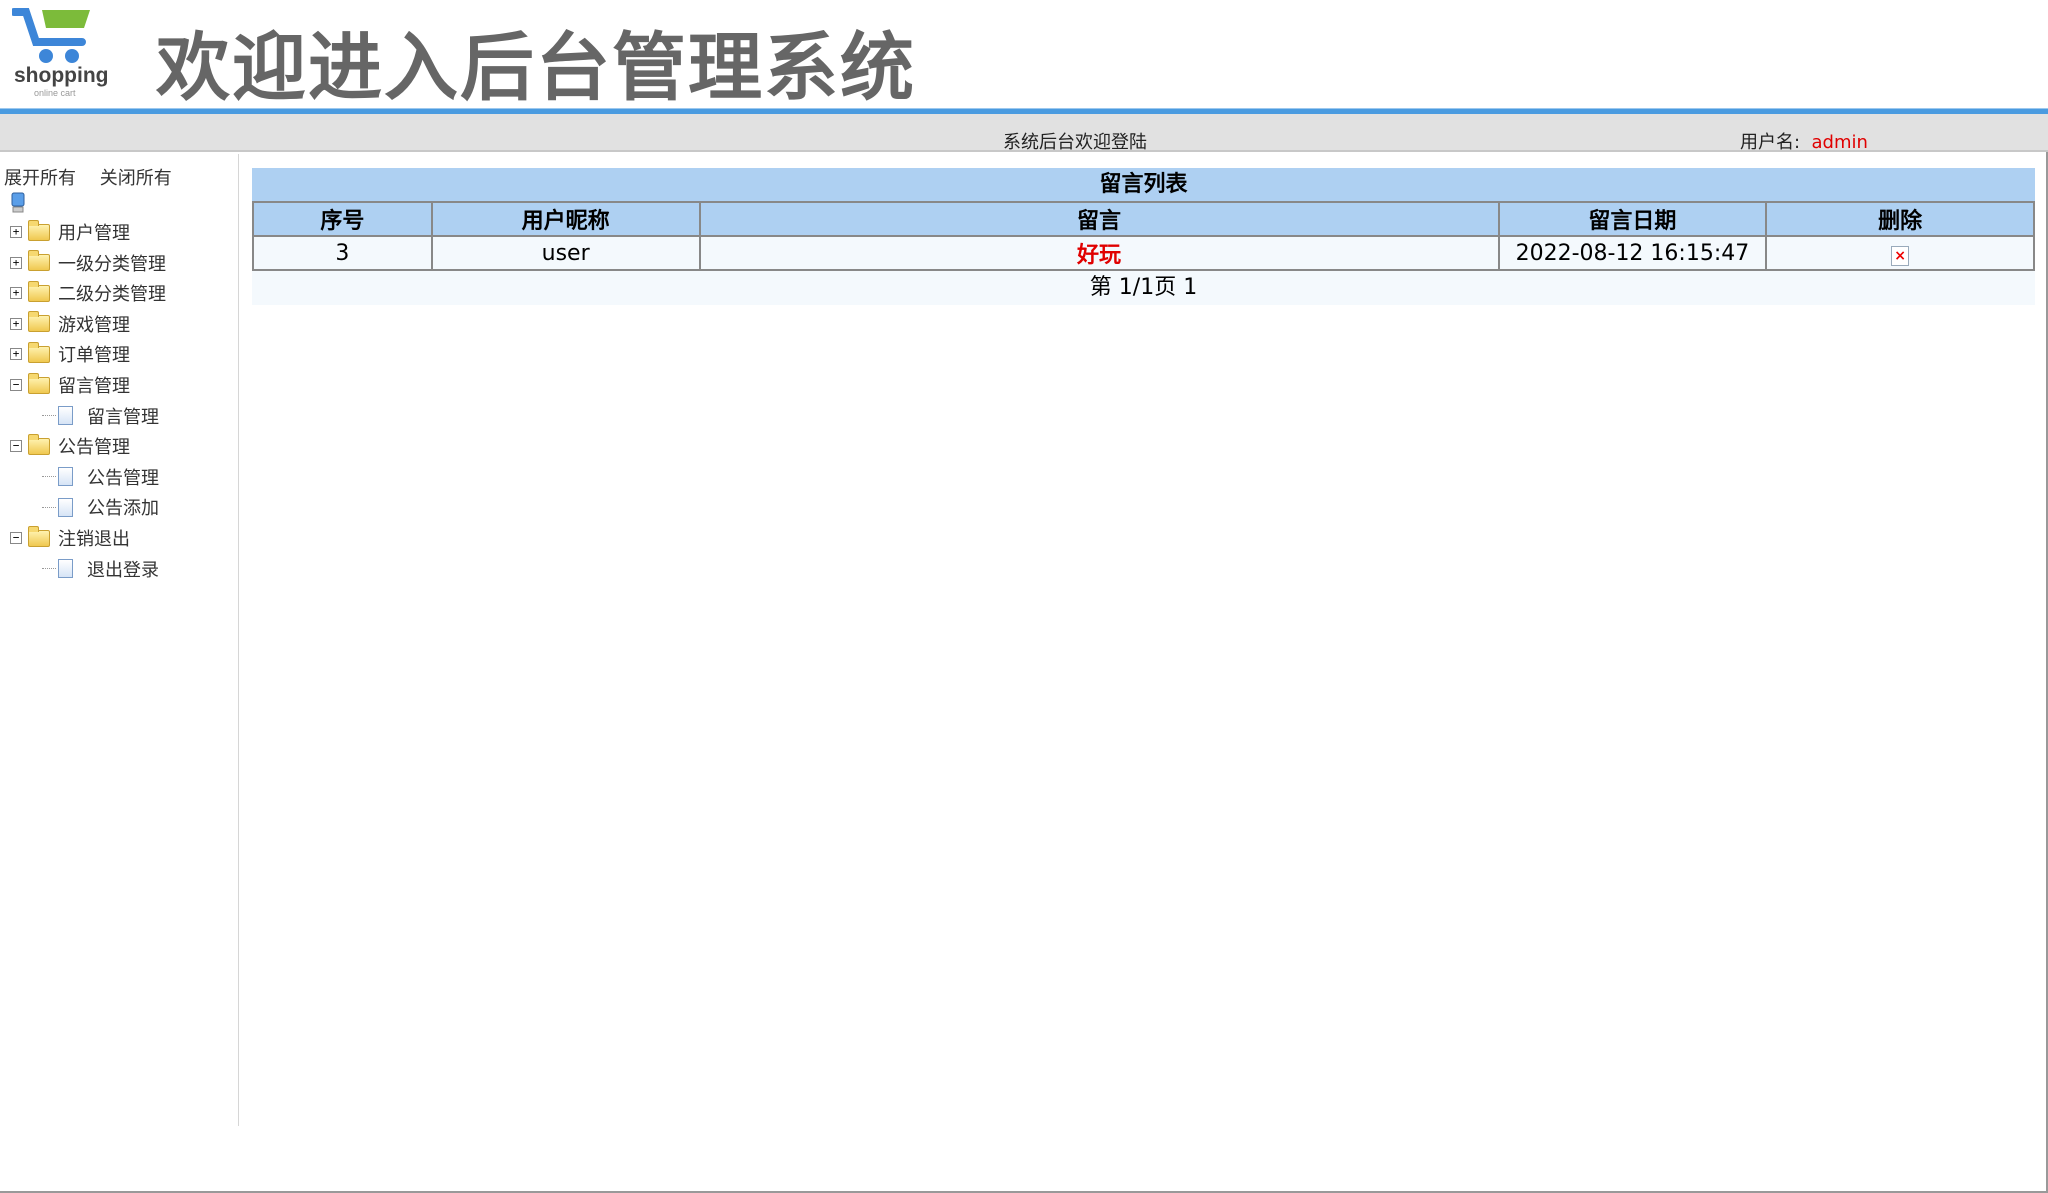 The image size is (2048, 1193). What do you see at coordinates (94, 539) in the screenshot?
I see `tree-group-label: 注销退出` at bounding box center [94, 539].